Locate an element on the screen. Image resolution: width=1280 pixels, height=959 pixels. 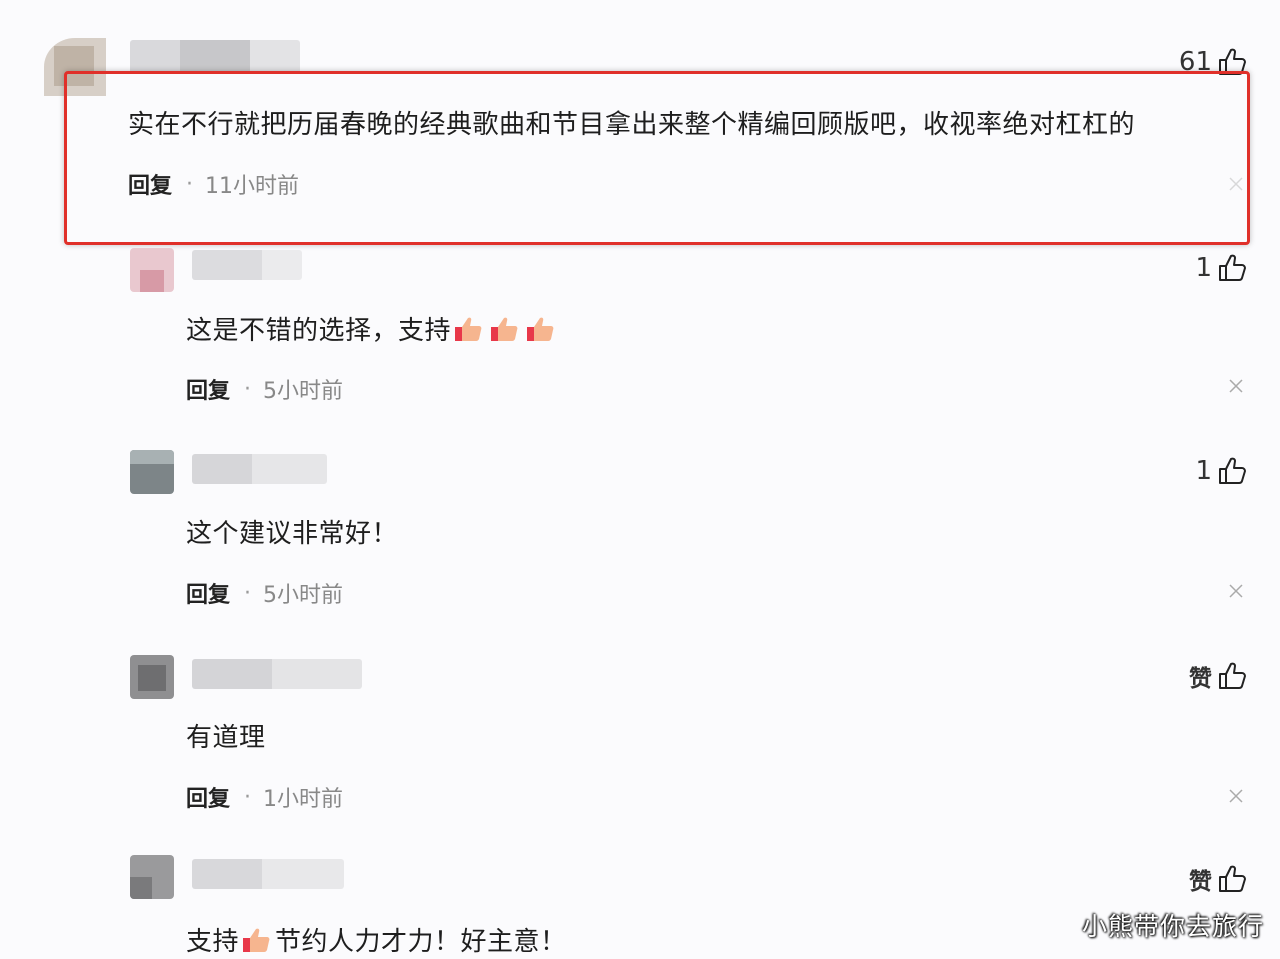
comment-time: 11小时前 is located at coordinates (252, 186).